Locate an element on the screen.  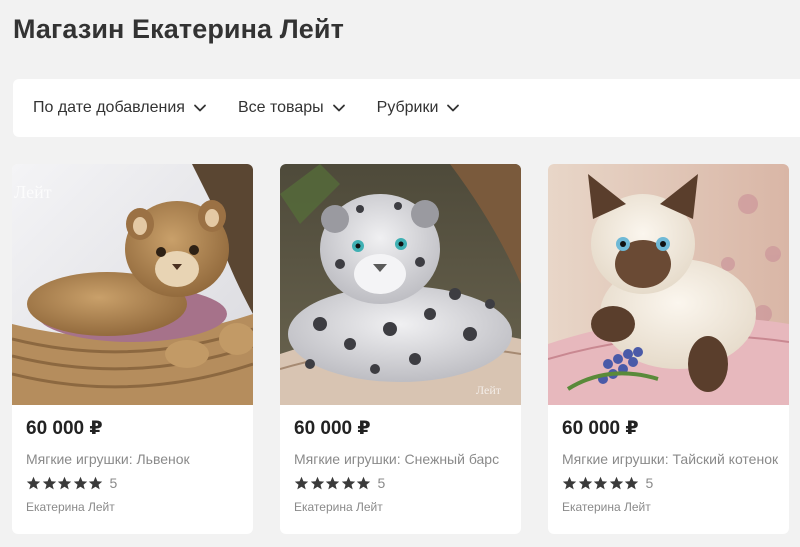
all-products-label: Все товары is located at coordinates (280, 107).